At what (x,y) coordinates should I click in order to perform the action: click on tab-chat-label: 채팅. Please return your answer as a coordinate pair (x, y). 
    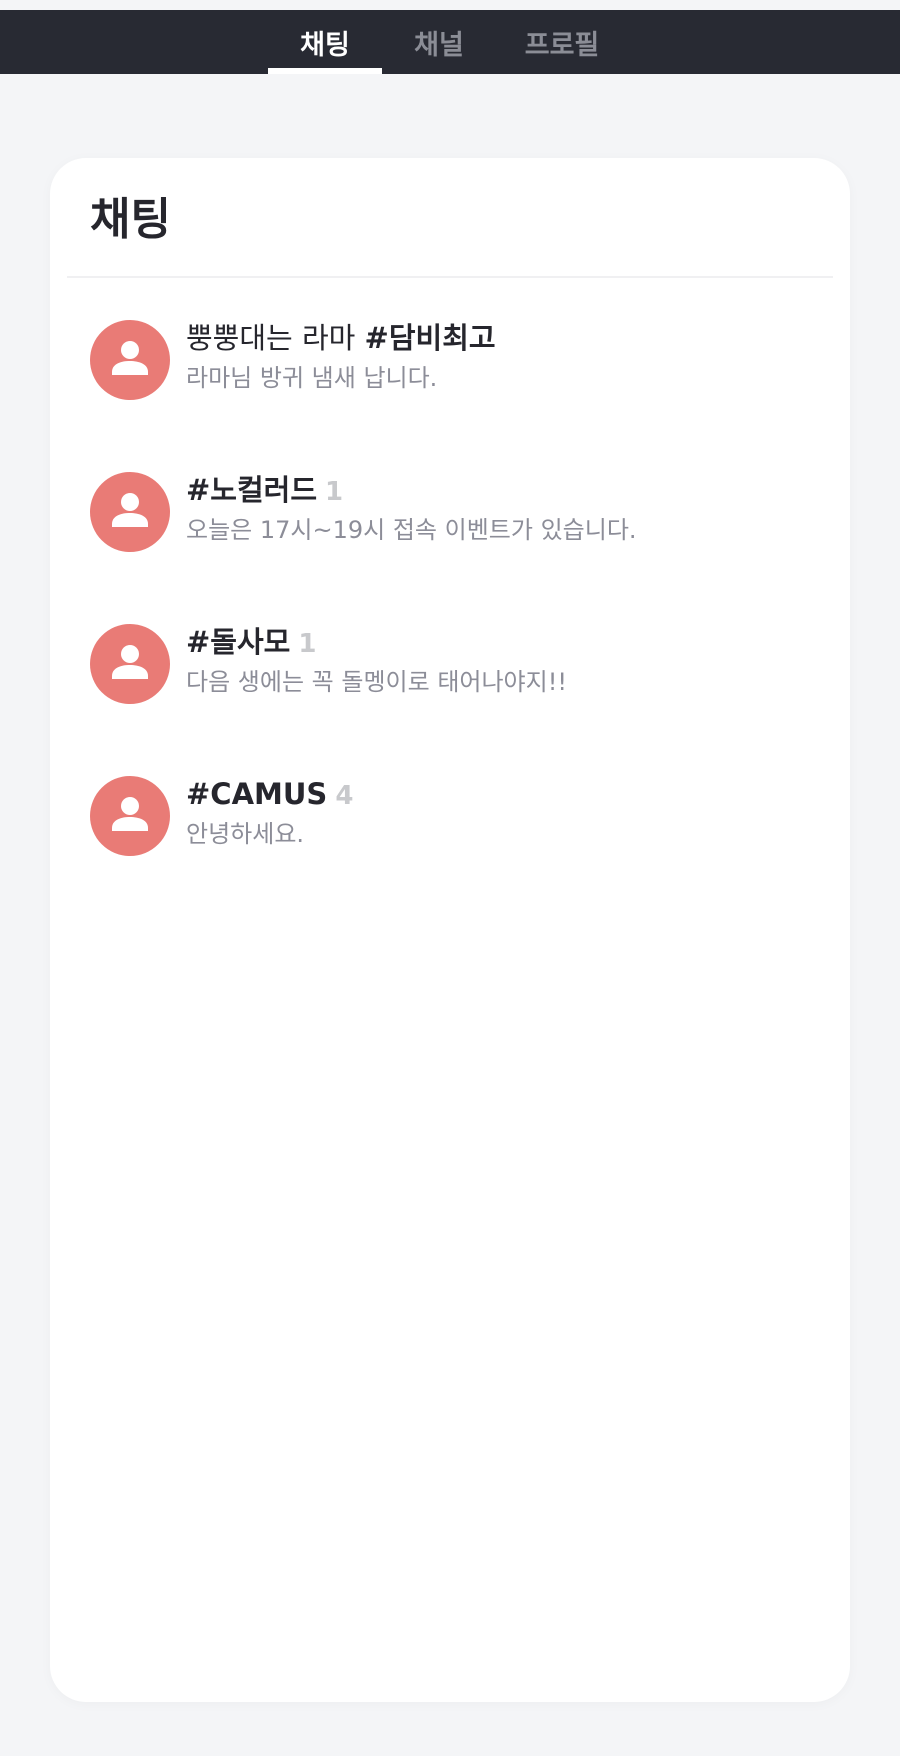
    Looking at the image, I should click on (325, 45).